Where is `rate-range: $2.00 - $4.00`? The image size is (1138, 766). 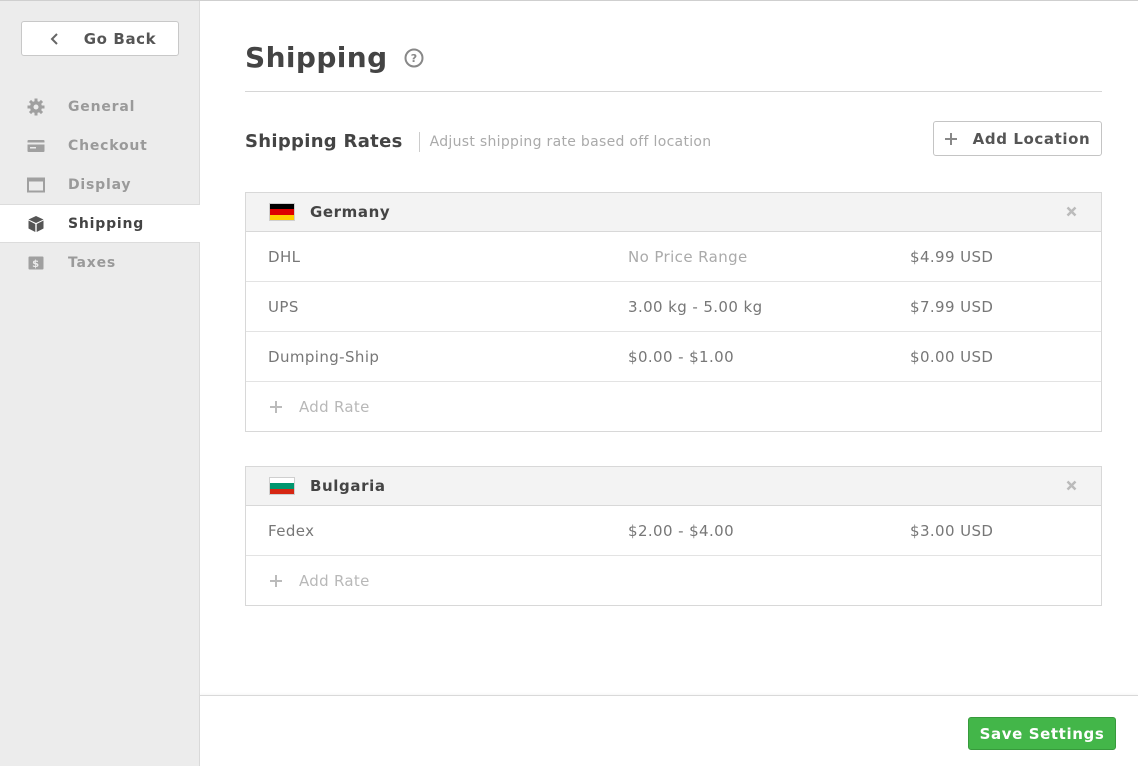 rate-range: $2.00 - $4.00 is located at coordinates (681, 530).